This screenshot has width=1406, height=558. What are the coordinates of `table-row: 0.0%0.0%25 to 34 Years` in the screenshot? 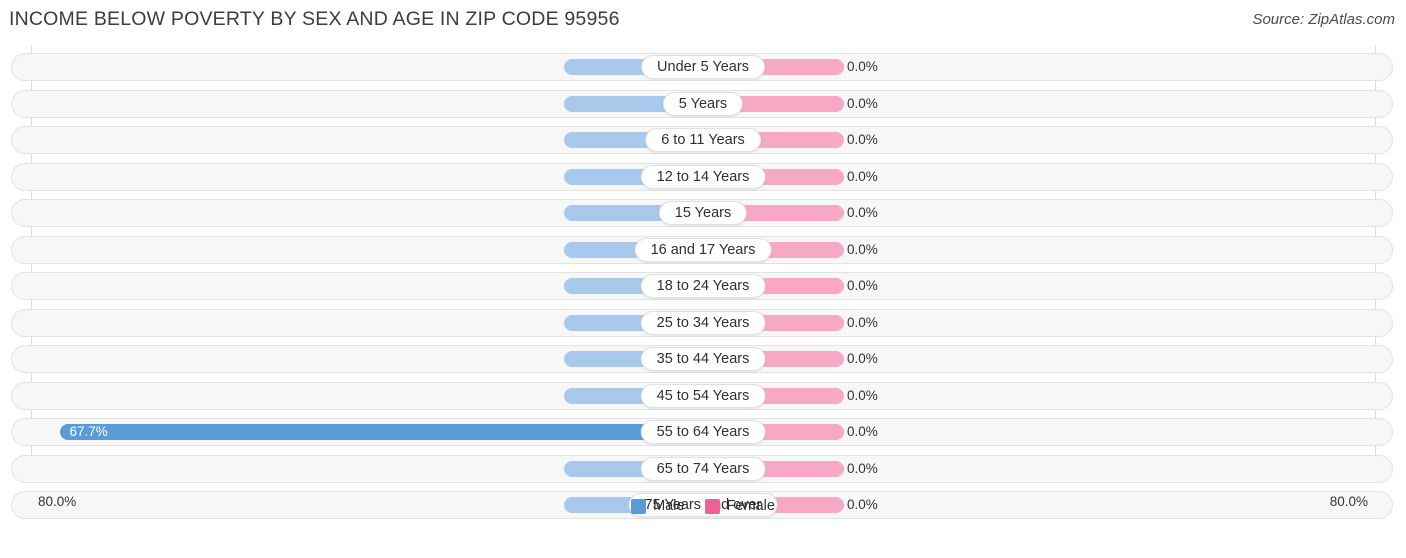 It's located at (702, 322).